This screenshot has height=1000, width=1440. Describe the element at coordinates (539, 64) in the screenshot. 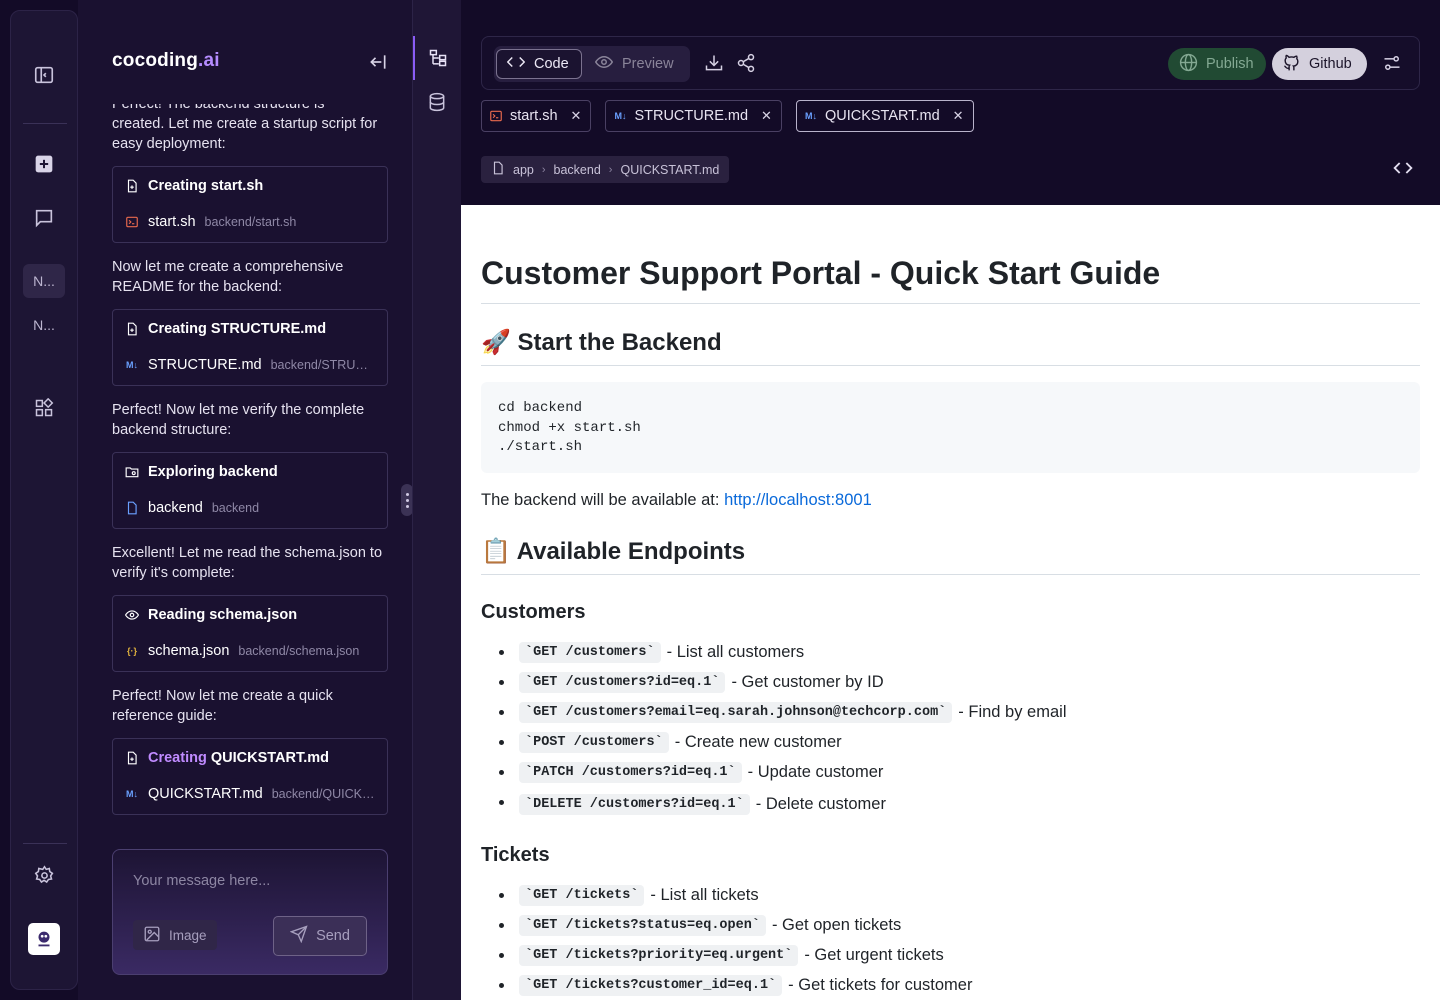

I see `code-view-button: Code` at that location.